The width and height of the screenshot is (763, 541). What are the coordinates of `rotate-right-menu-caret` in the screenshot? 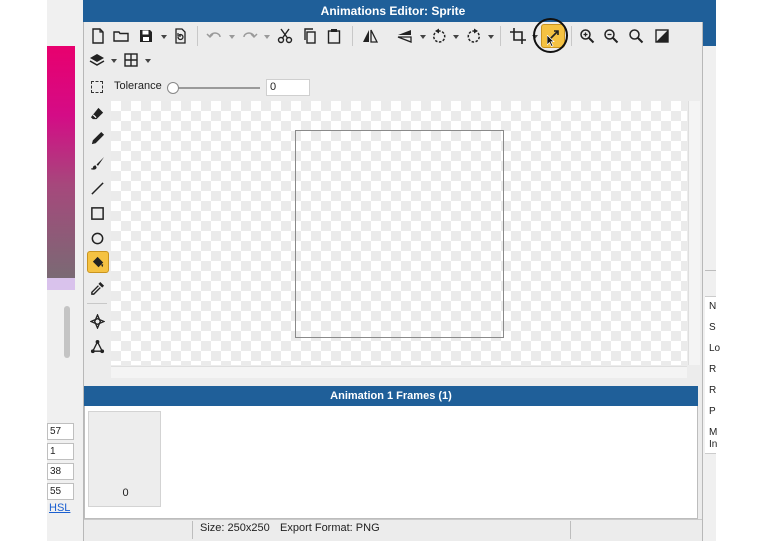 It's located at (491, 37).